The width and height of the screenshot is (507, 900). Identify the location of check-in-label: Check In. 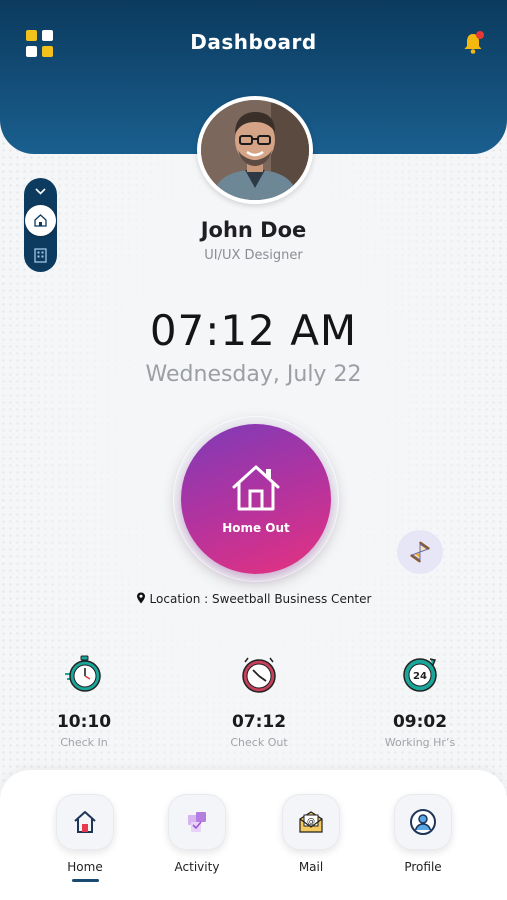
(84, 742).